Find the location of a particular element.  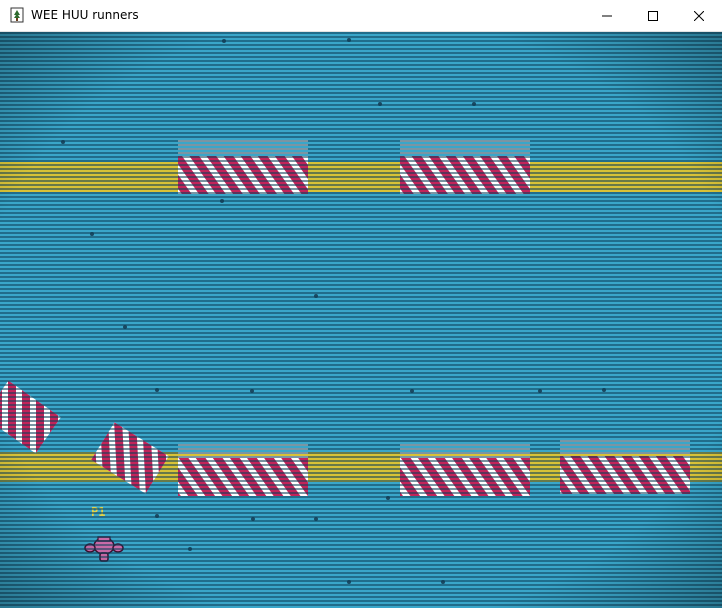

minimize-button is located at coordinates (607, 15).